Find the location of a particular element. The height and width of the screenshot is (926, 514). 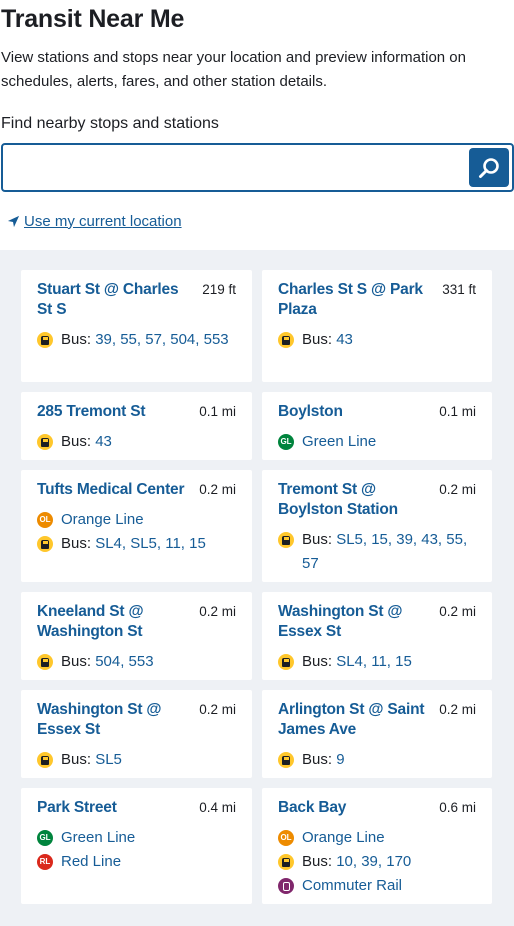

stop-card-header: Washington St @ Essex St 0.2 mi is located at coordinates (377, 622).